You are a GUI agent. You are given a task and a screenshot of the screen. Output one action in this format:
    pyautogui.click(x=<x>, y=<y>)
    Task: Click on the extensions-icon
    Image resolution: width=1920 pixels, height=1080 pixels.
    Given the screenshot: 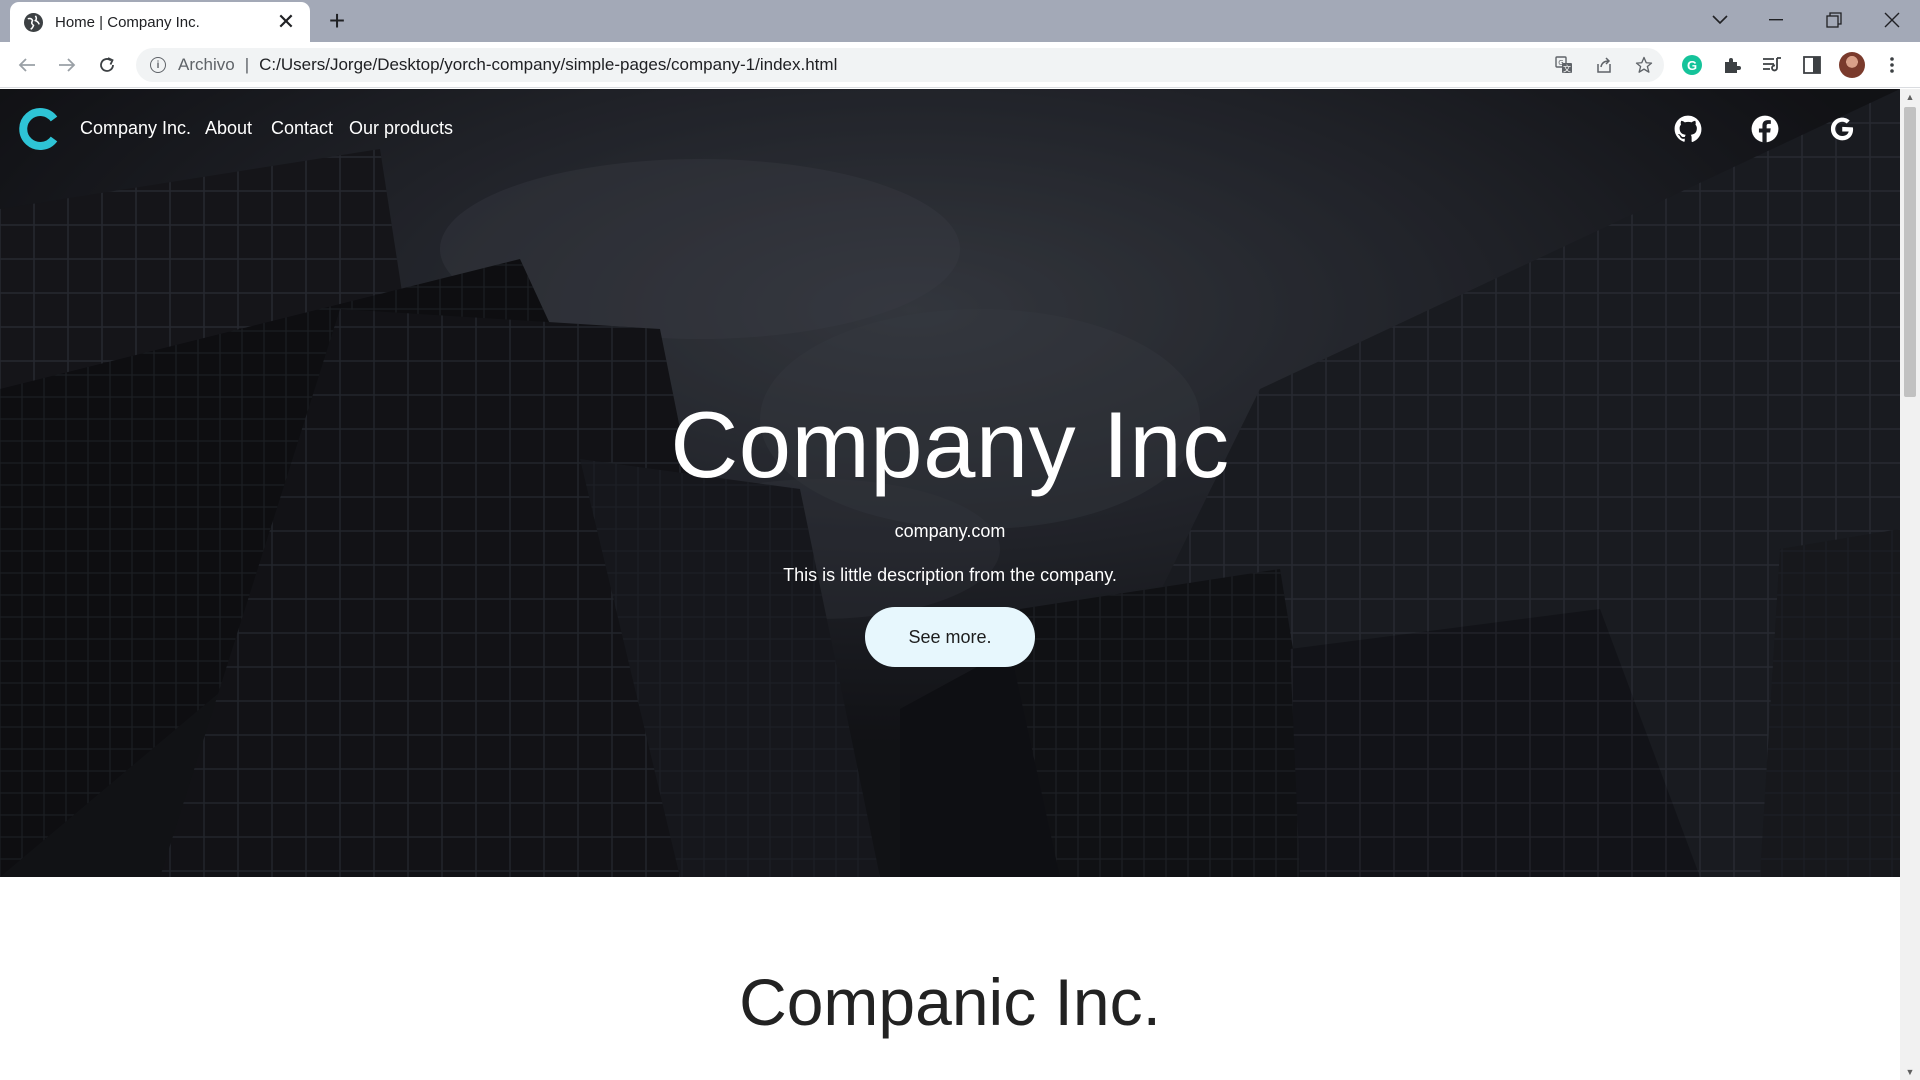 What is the action you would take?
    pyautogui.click(x=1732, y=65)
    